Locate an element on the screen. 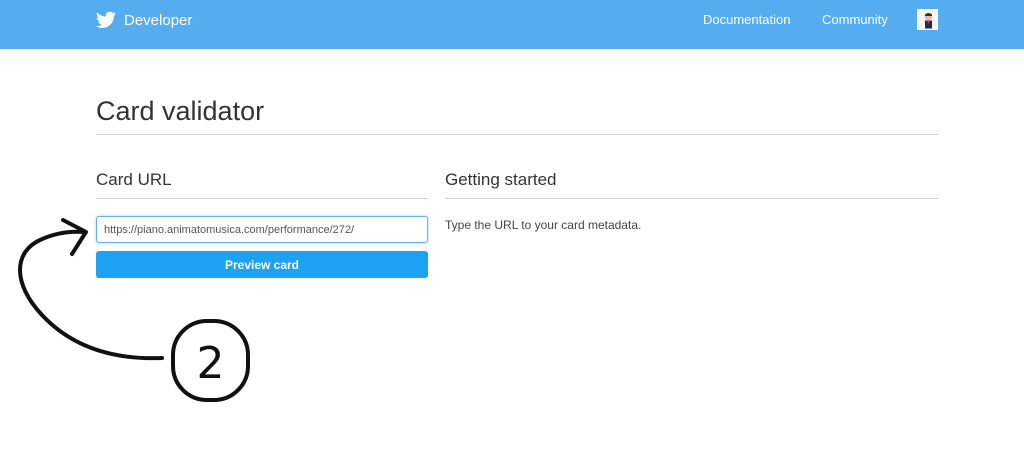  preview-card-button: Preview card is located at coordinates (262, 264).